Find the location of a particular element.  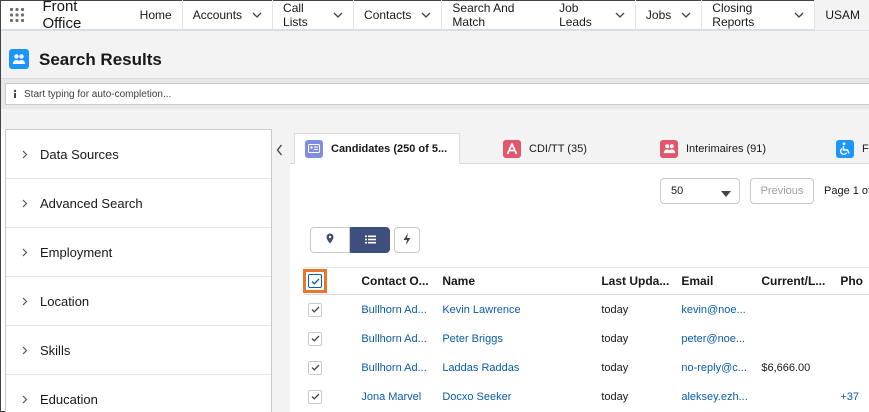

nav-item-call-lists: Call Lists is located at coordinates (312, 15).